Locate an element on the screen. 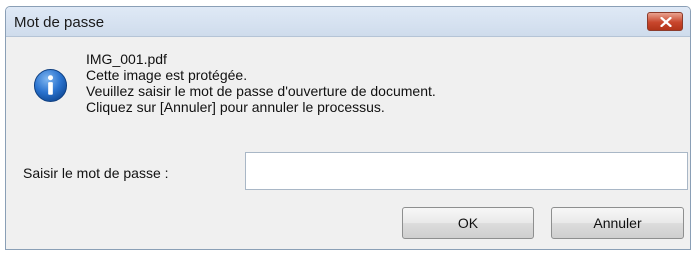 The height and width of the screenshot is (253, 697). password-label: Saisir le mot de passe : is located at coordinates (96, 173).